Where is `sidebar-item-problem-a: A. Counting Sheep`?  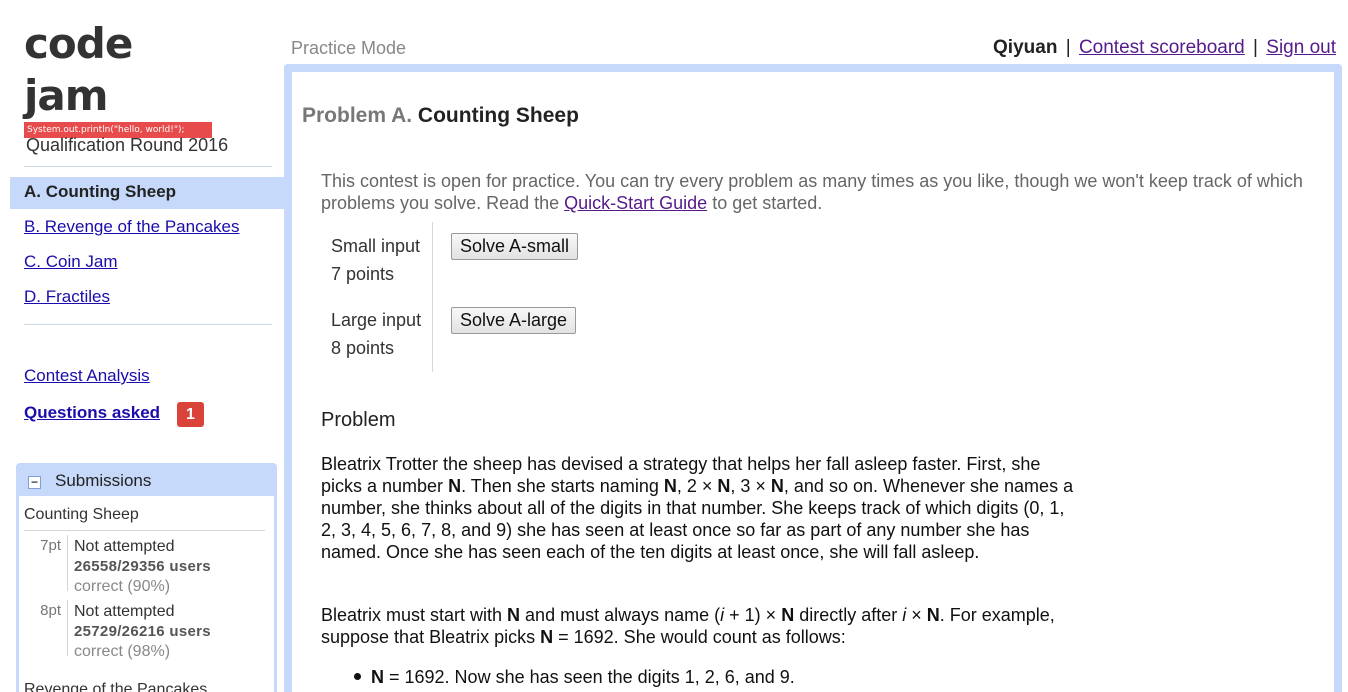 sidebar-item-problem-a: A. Counting Sheep is located at coordinates (147, 193).